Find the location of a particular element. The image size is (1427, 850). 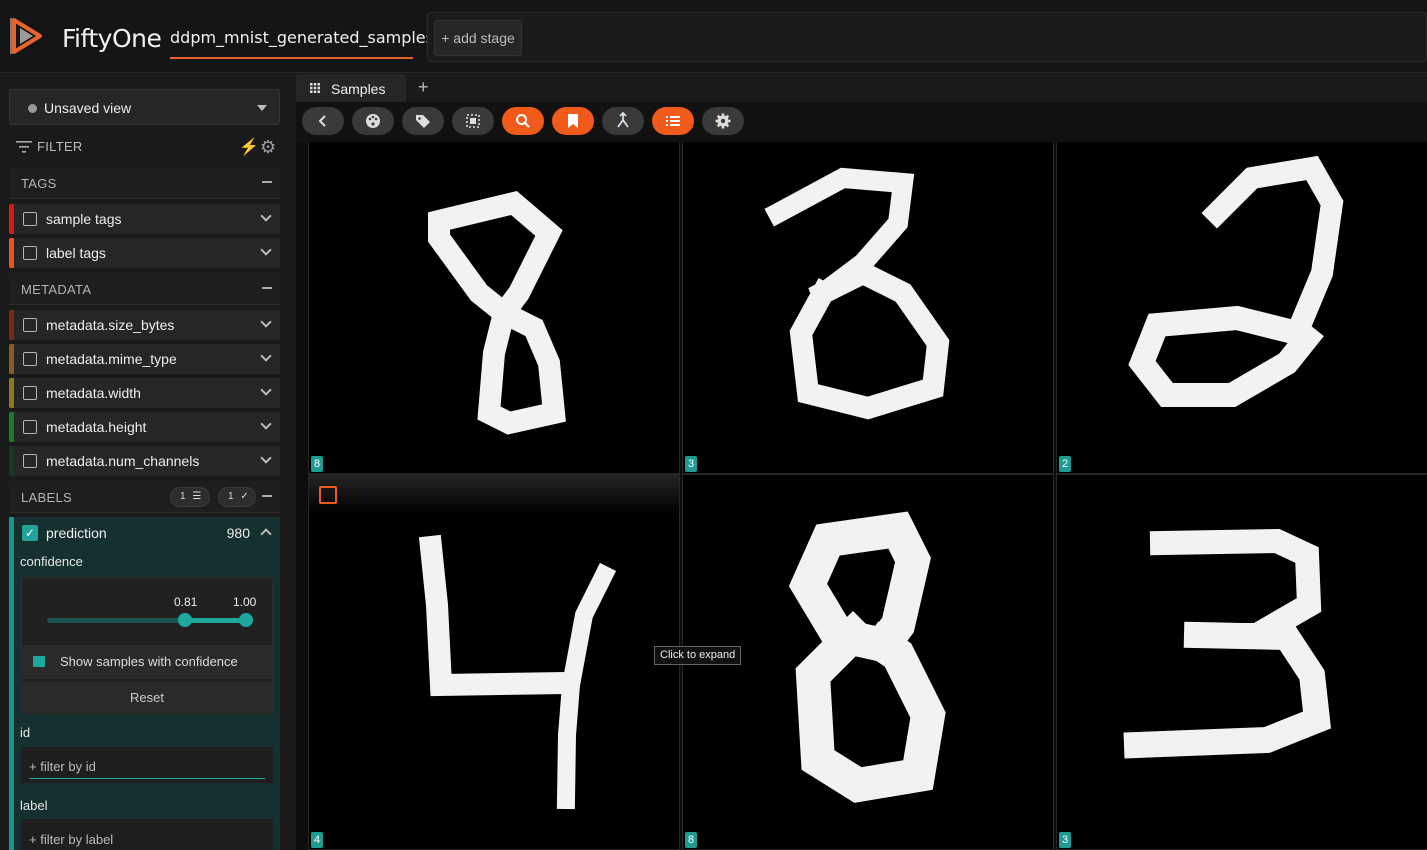

view-select-label: Unsaved view is located at coordinates (88, 108).